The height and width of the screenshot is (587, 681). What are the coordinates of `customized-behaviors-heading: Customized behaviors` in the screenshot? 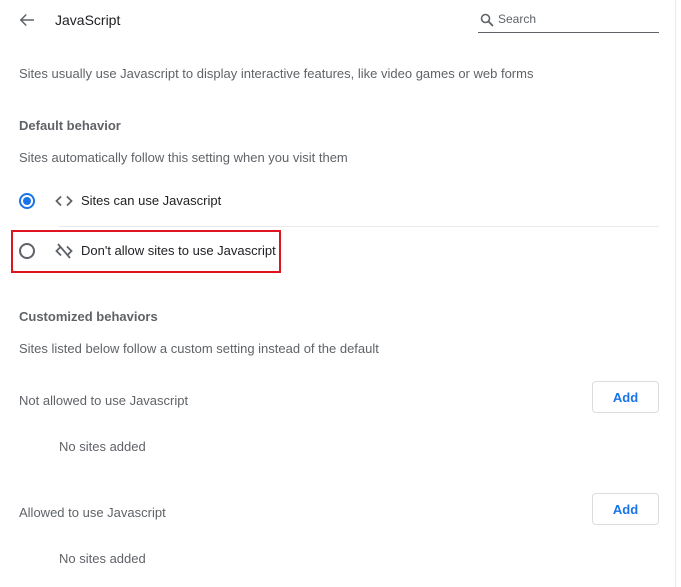 It's located at (88, 316).